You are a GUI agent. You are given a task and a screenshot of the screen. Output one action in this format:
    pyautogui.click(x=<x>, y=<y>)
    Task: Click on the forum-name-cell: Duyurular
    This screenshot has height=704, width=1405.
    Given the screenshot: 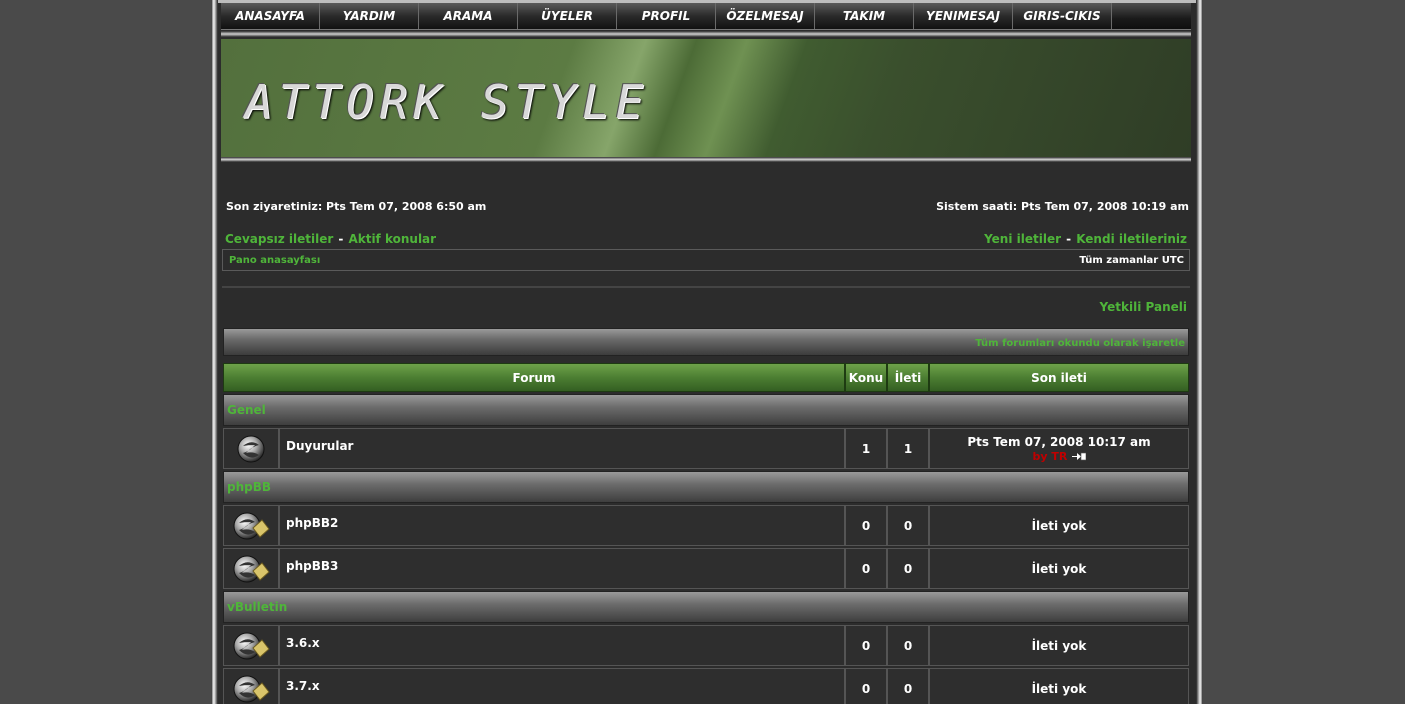 What is the action you would take?
    pyautogui.click(x=562, y=448)
    